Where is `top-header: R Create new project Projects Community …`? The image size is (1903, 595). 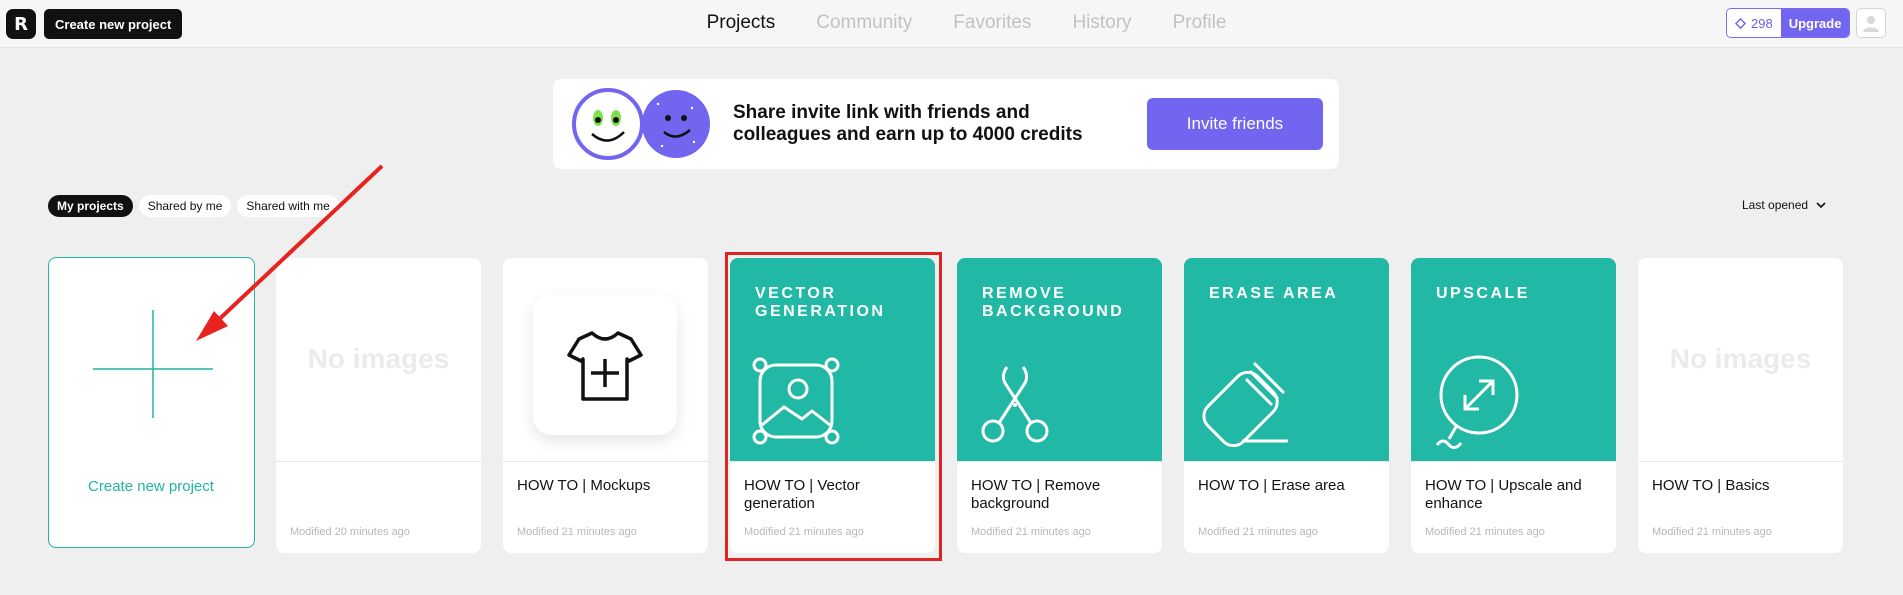
top-header: R Create new project Projects Community … is located at coordinates (951, 24).